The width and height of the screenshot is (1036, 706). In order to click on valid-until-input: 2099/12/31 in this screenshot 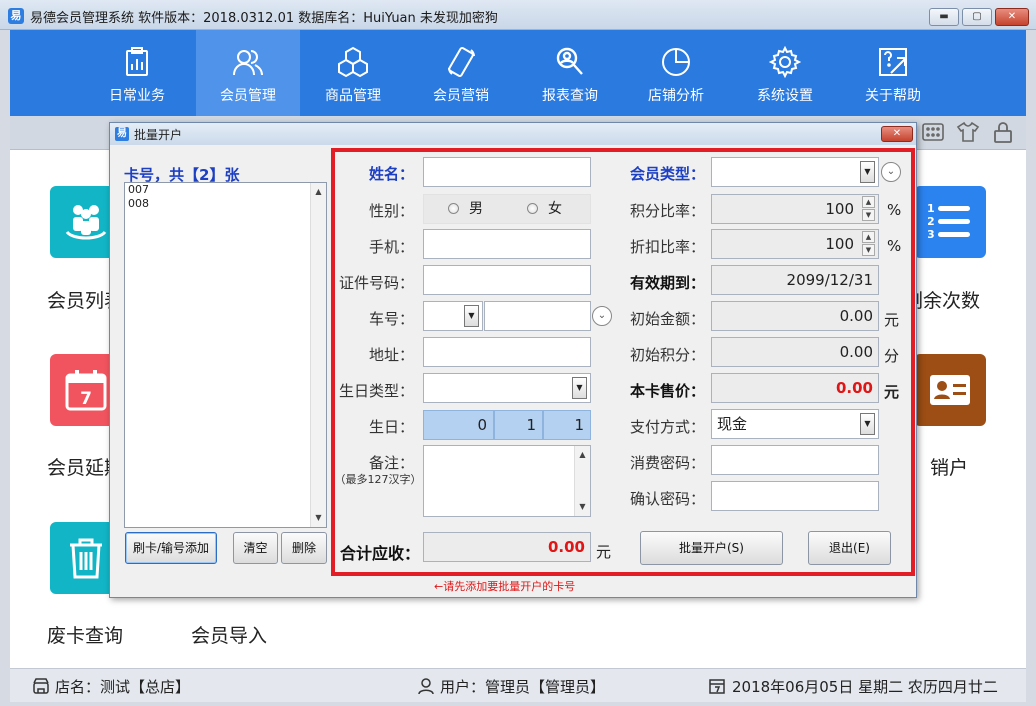, I will do `click(795, 280)`.